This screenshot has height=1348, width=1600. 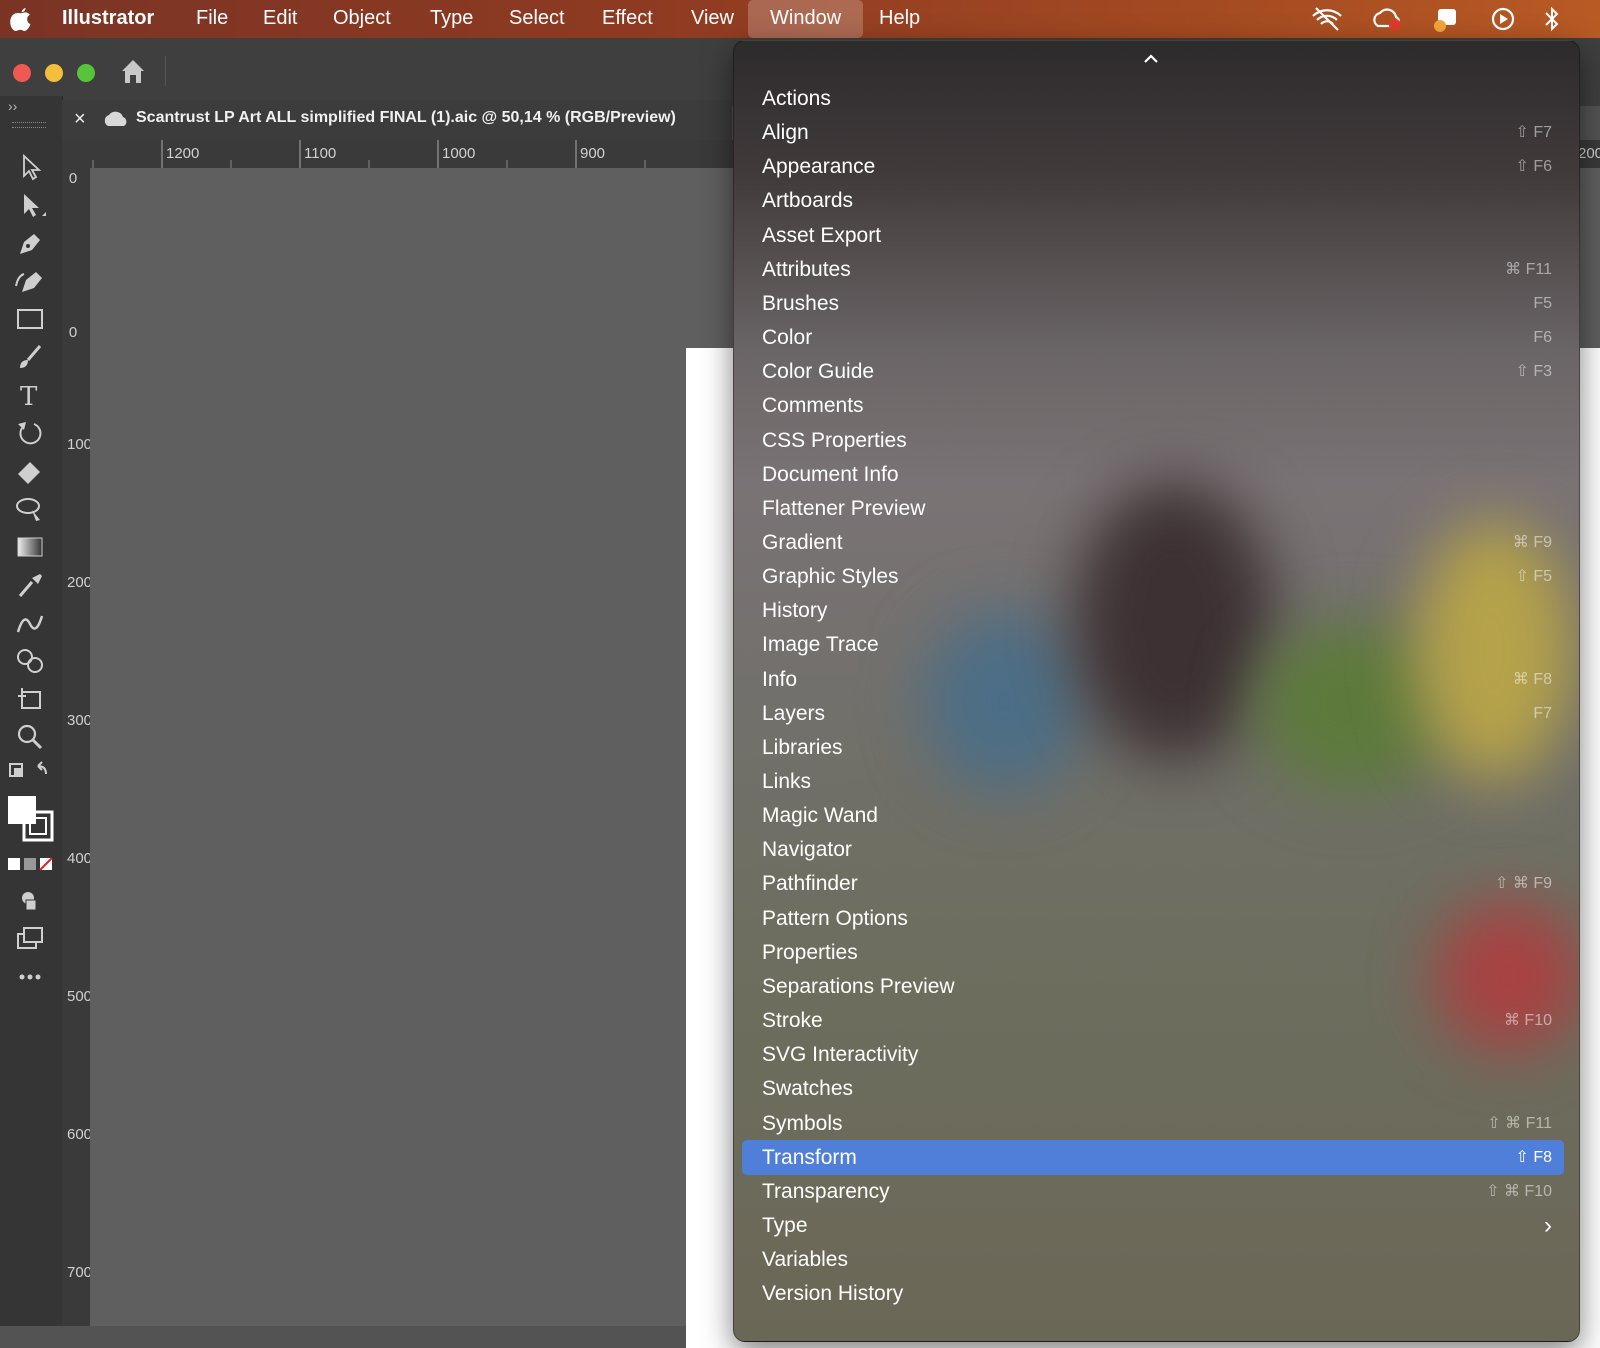 What do you see at coordinates (30, 737) in the screenshot?
I see `zoom-tool-icon` at bounding box center [30, 737].